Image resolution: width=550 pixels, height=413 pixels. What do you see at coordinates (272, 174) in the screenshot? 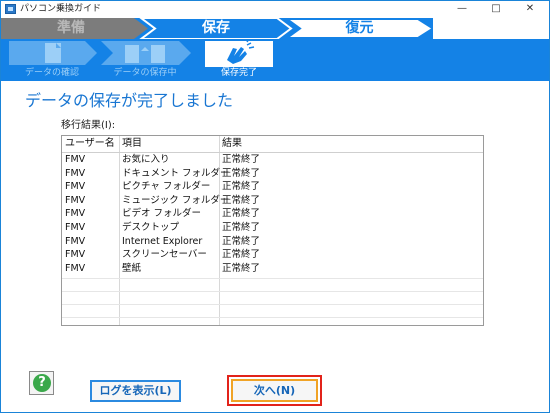
I see `table-row: FMV ドキュメント フォルダー 正常終了` at bounding box center [272, 174].